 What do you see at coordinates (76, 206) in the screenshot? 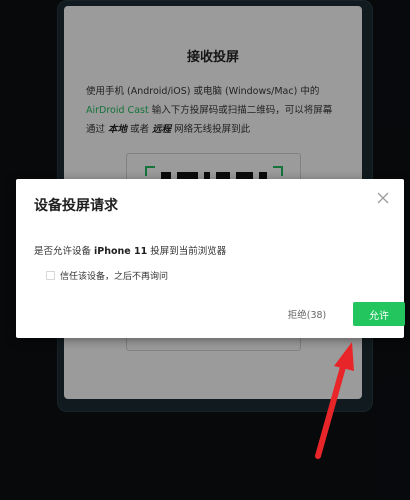
I see `dialog-title: 设备投屏请求` at bounding box center [76, 206].